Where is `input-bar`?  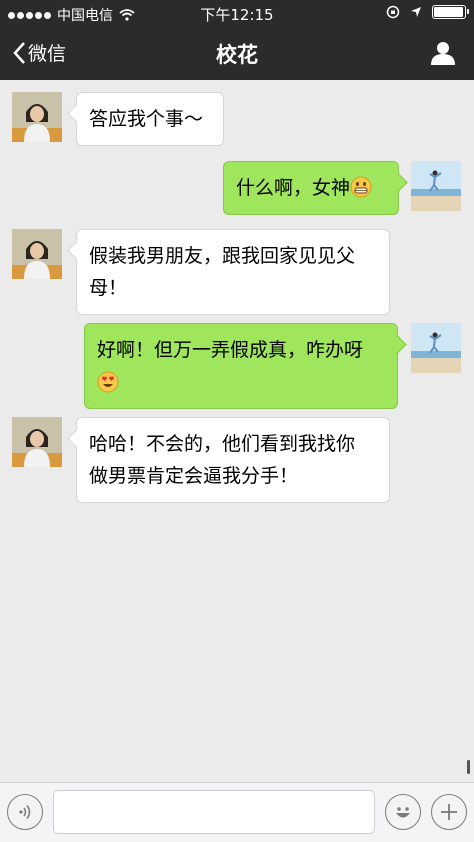 input-bar is located at coordinates (237, 812).